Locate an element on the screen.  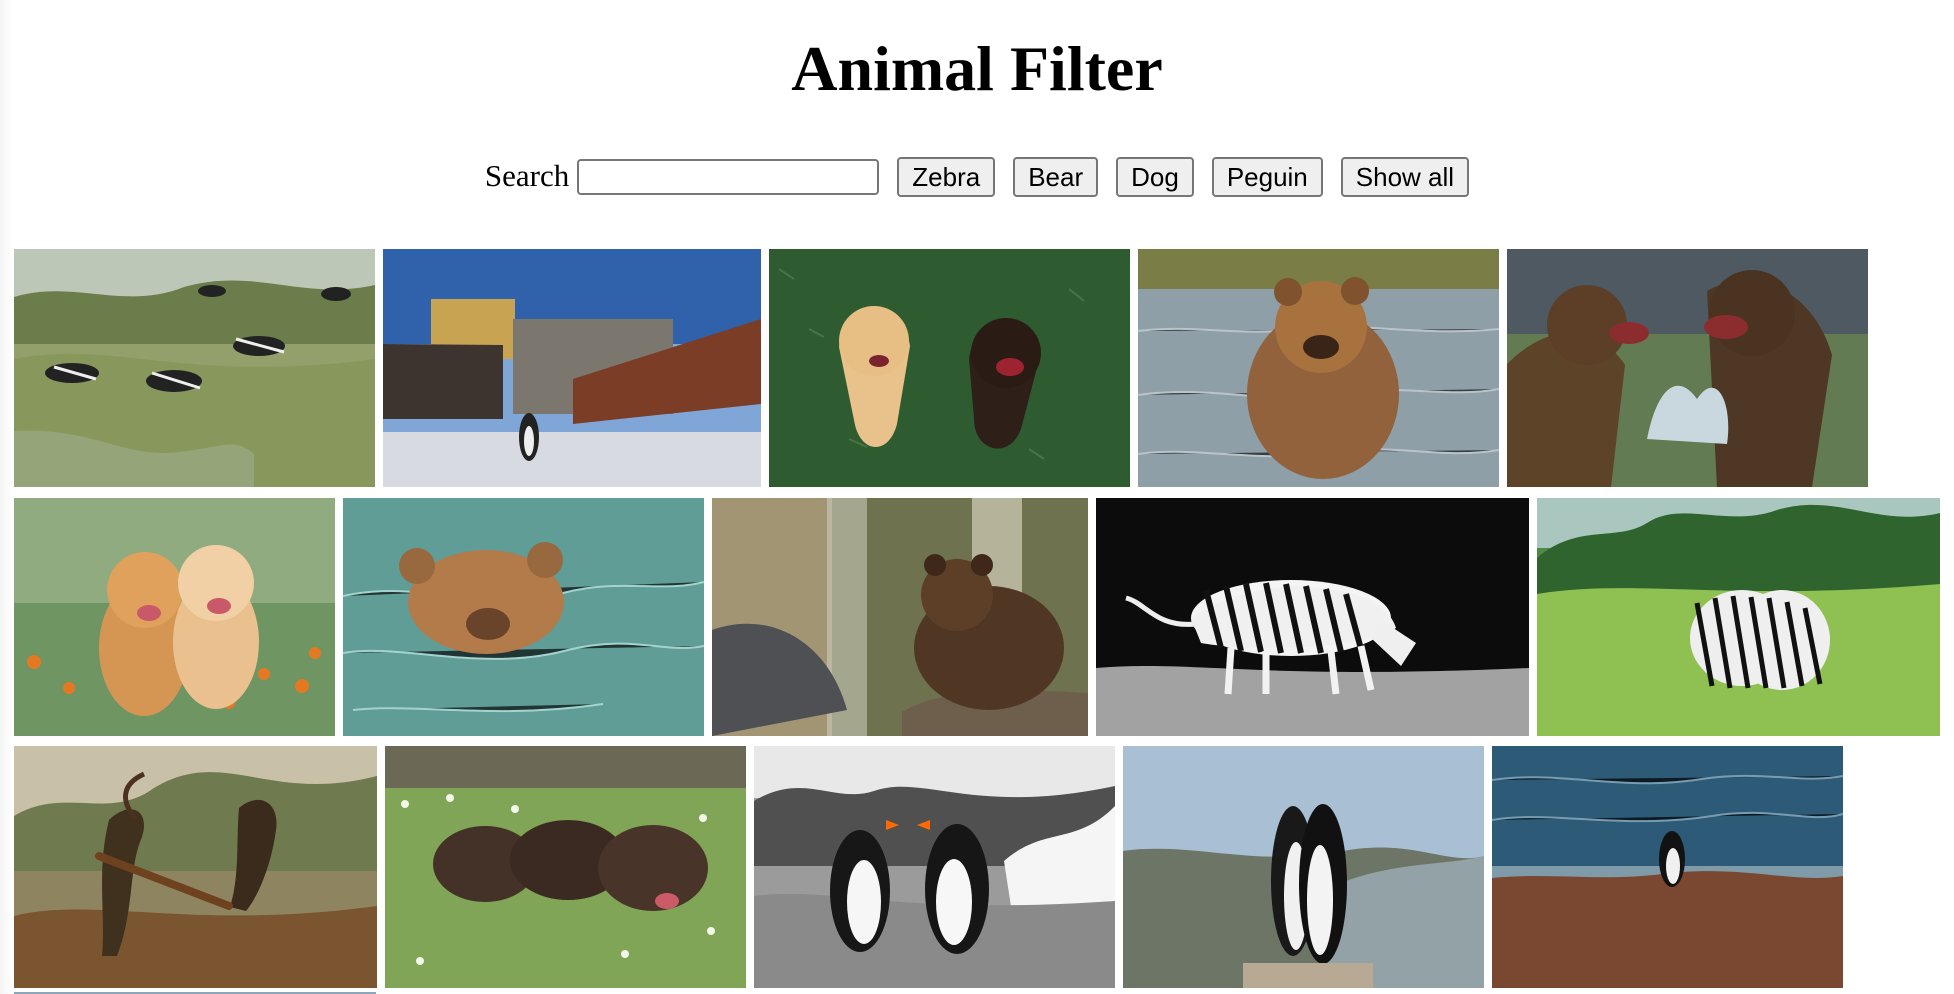
zebra-herd-image is located at coordinates (194, 368).